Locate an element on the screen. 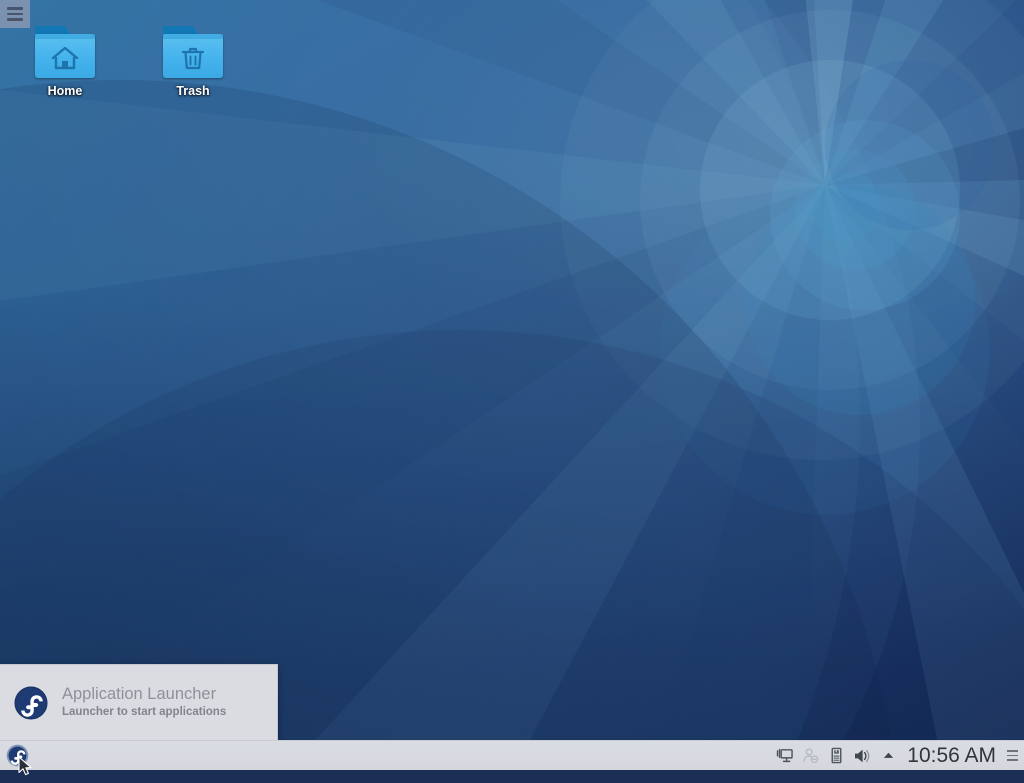  trash-can-glyph is located at coordinates (193, 58).